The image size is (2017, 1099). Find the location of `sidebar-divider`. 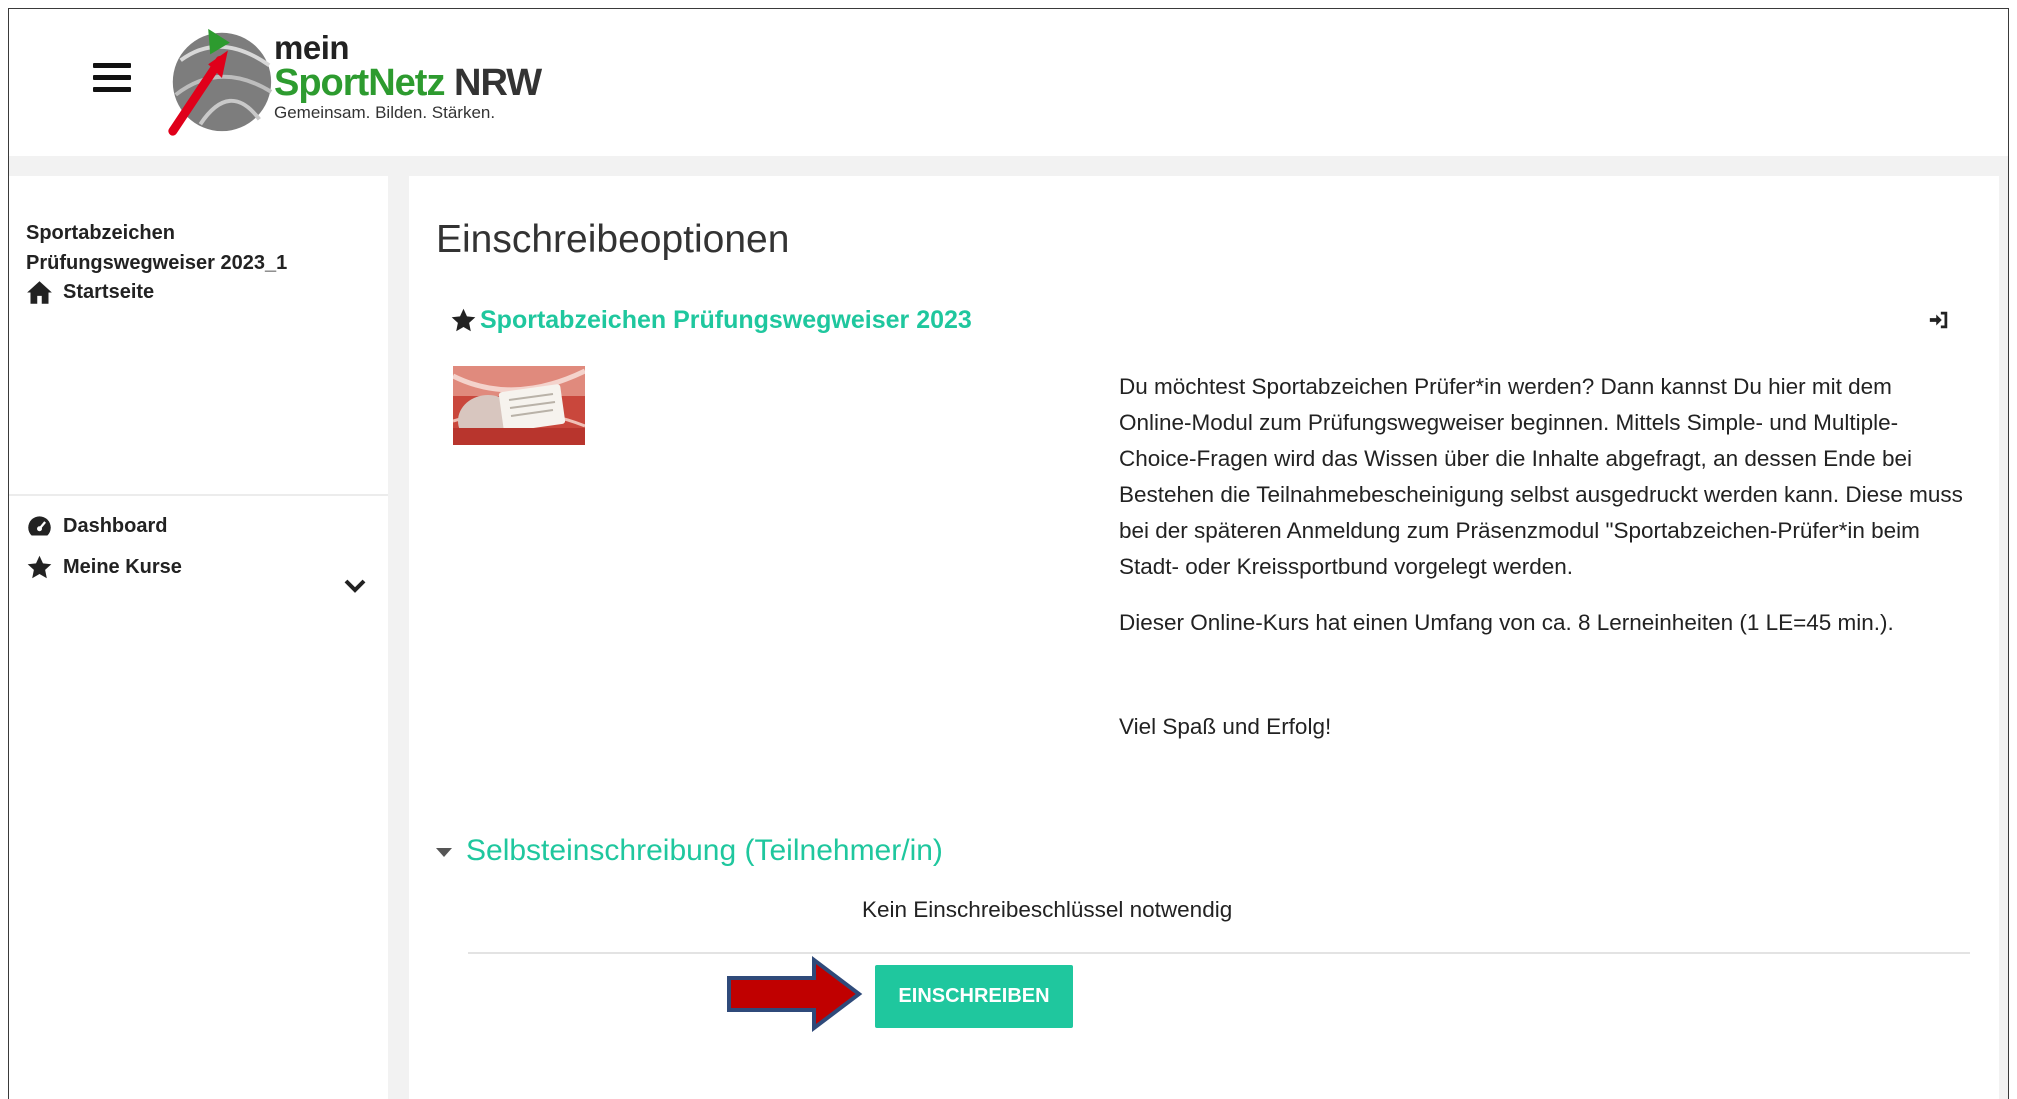

sidebar-divider is located at coordinates (198, 495).